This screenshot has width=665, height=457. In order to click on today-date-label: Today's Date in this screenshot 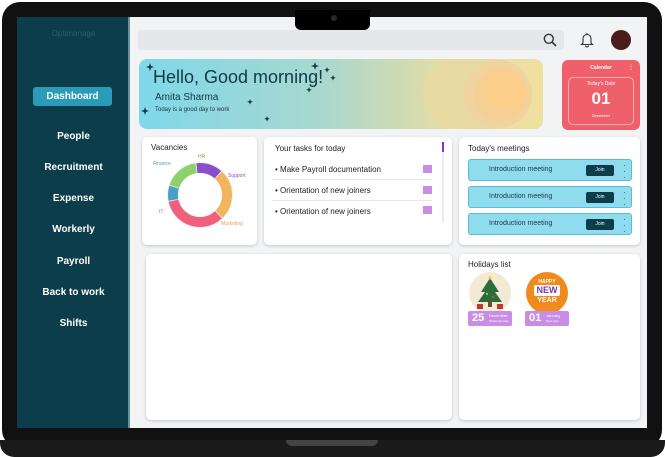, I will do `click(601, 84)`.